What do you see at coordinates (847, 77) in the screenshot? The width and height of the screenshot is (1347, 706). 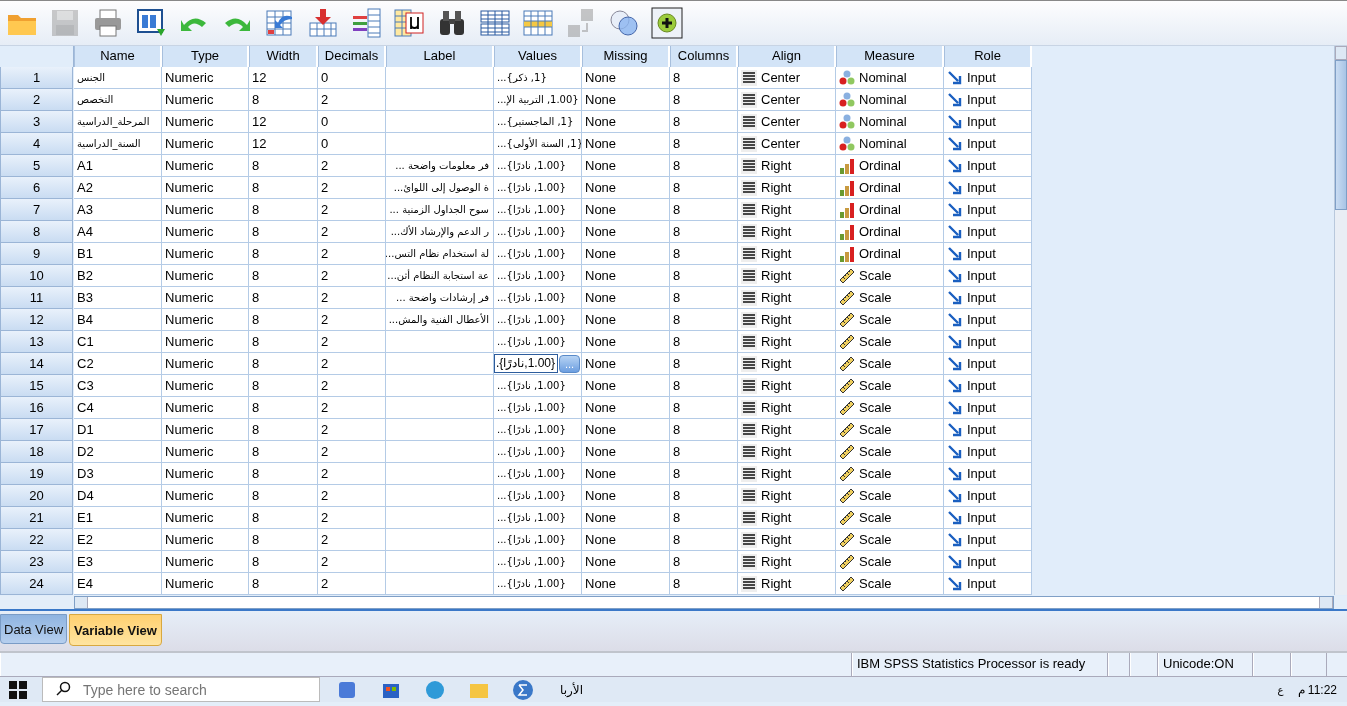 I see `nominal-icon` at bounding box center [847, 77].